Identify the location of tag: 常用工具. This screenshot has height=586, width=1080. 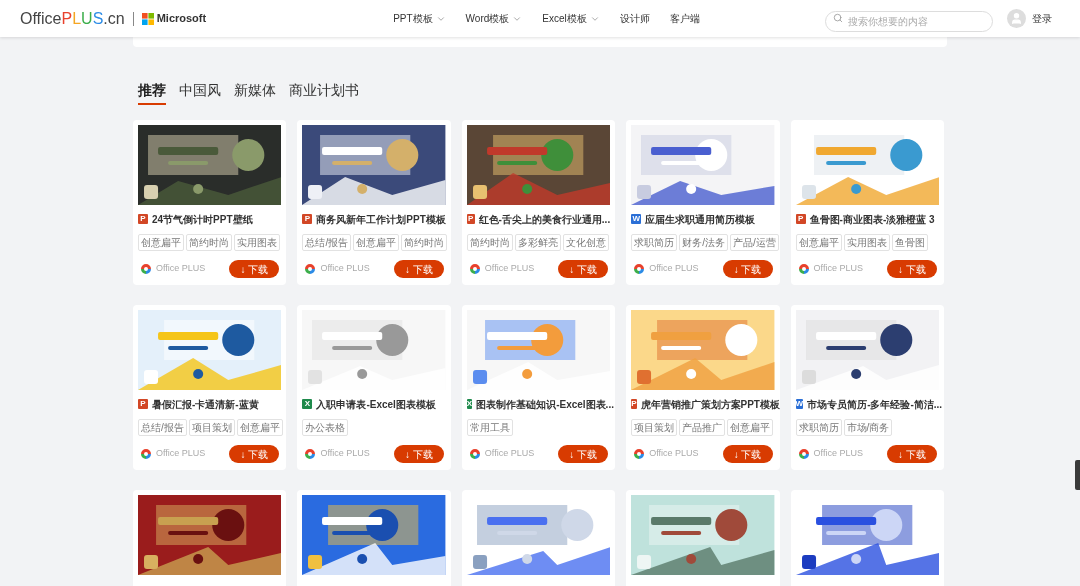
(489, 427).